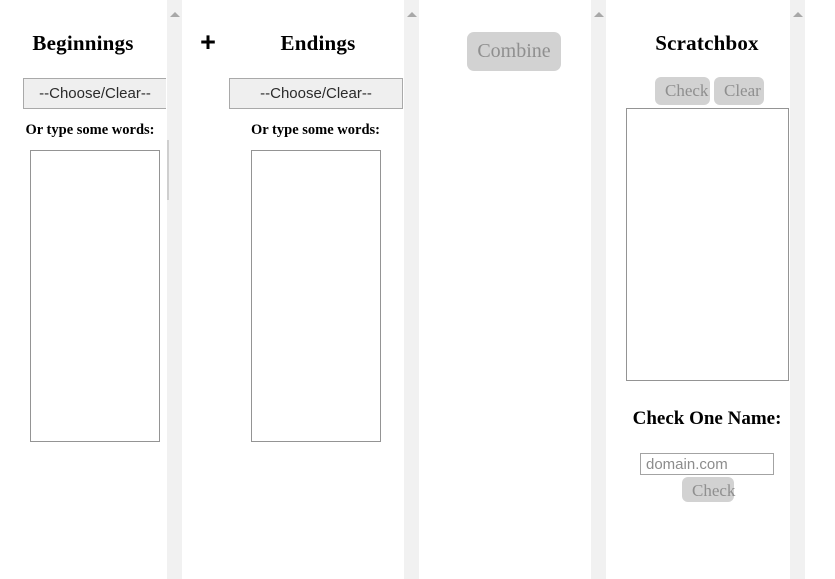  Describe the element at coordinates (739, 91) in the screenshot. I see `scratchbox-clear-button: Clear` at that location.